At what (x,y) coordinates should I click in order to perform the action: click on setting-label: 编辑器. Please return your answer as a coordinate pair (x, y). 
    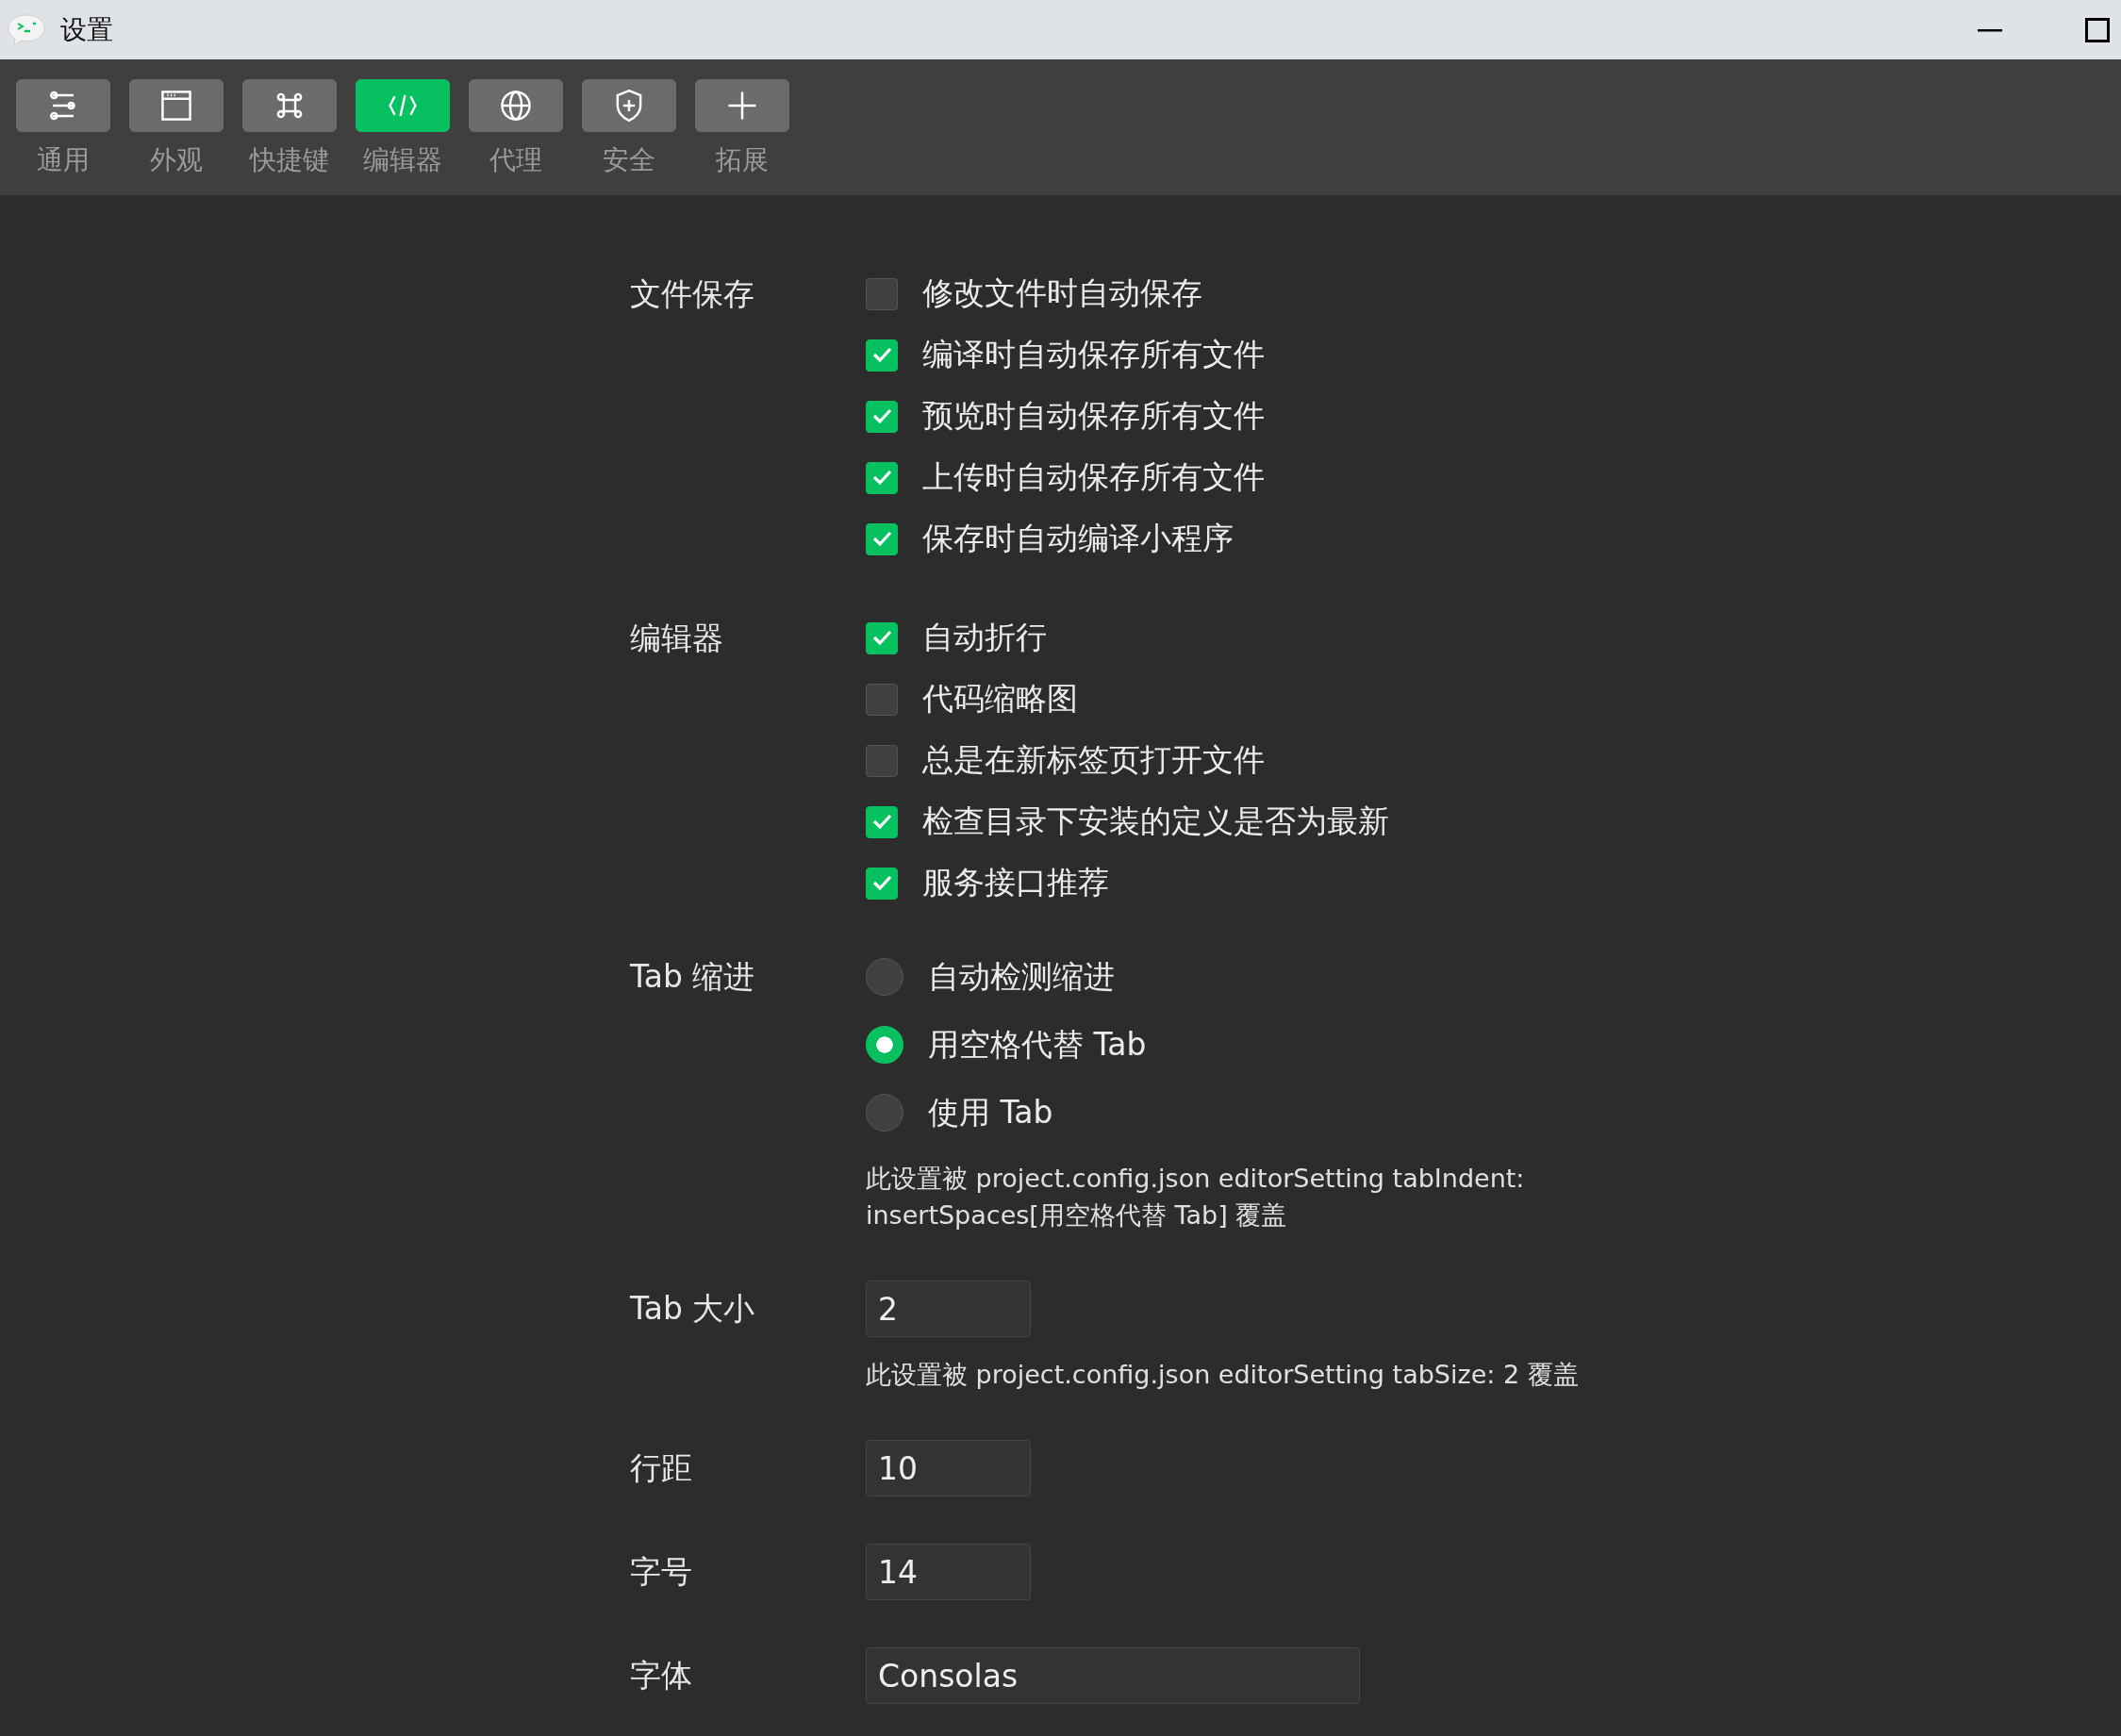
    Looking at the image, I should click on (677, 638).